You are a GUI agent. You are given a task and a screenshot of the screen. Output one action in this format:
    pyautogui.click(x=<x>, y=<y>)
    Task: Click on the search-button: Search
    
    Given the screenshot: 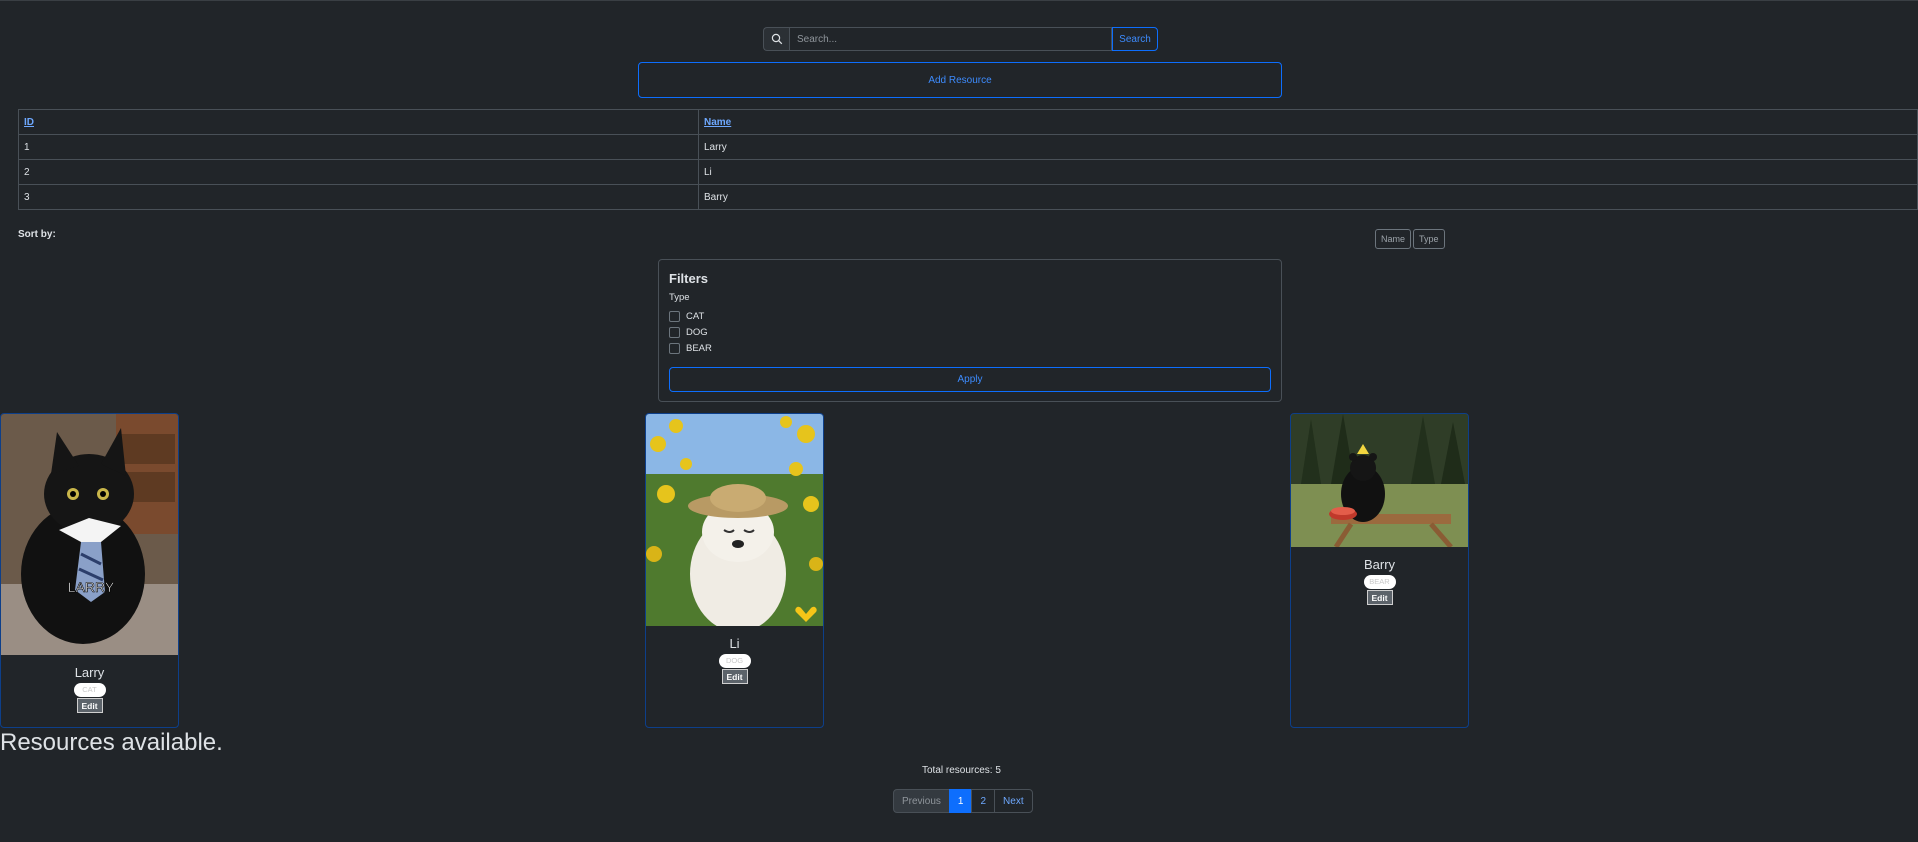 What is the action you would take?
    pyautogui.click(x=1135, y=39)
    